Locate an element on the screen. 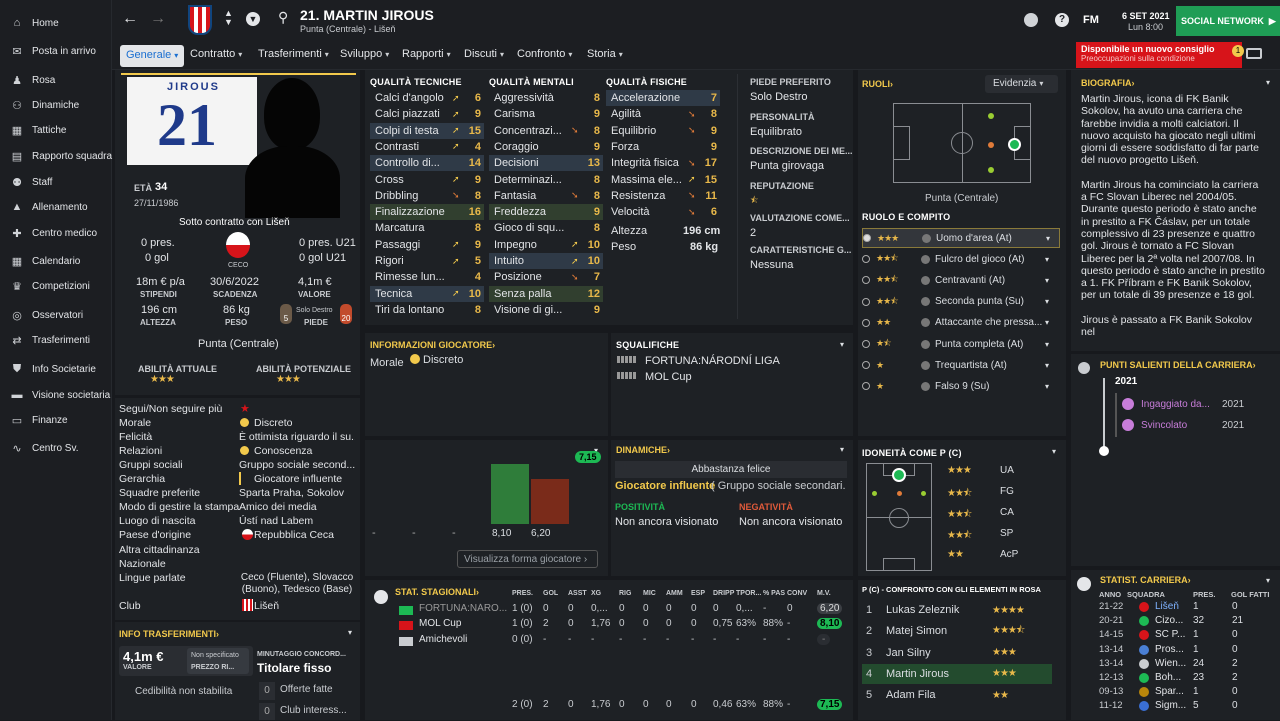 Image resolution: width=1280 pixels, height=721 pixels. follow-star-icon: ★ is located at coordinates (245, 408).